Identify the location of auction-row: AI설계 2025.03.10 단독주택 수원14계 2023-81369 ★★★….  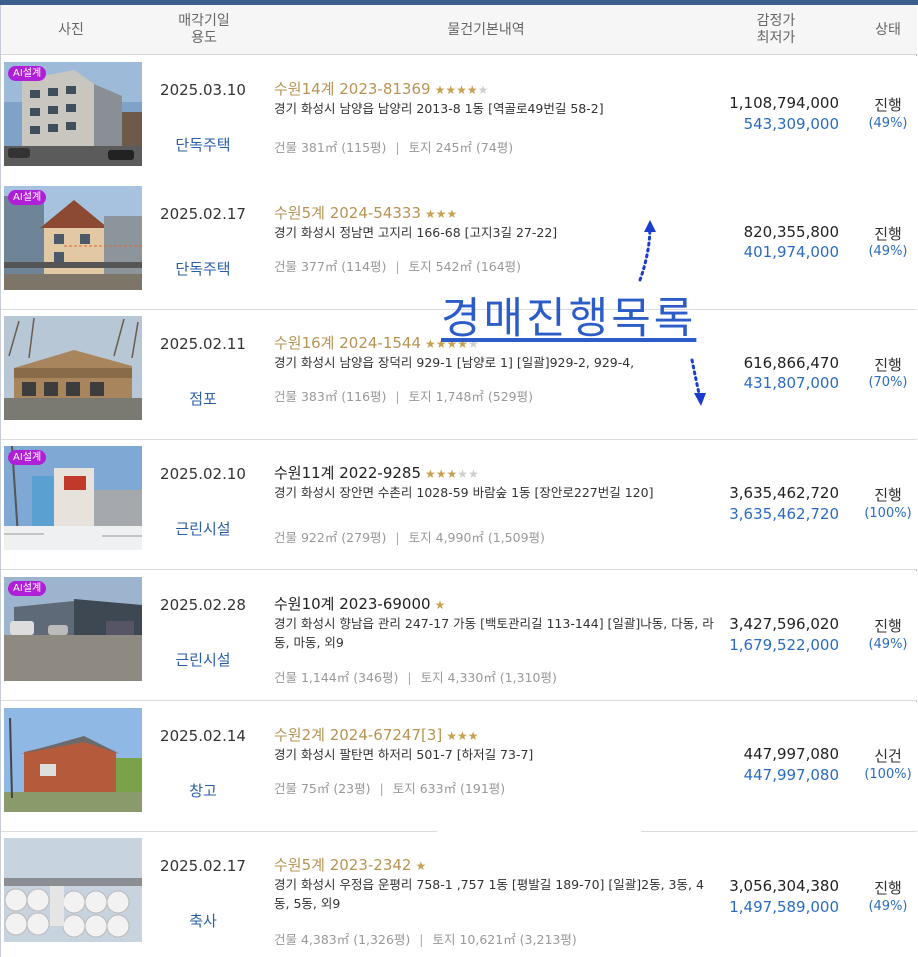
(459, 121).